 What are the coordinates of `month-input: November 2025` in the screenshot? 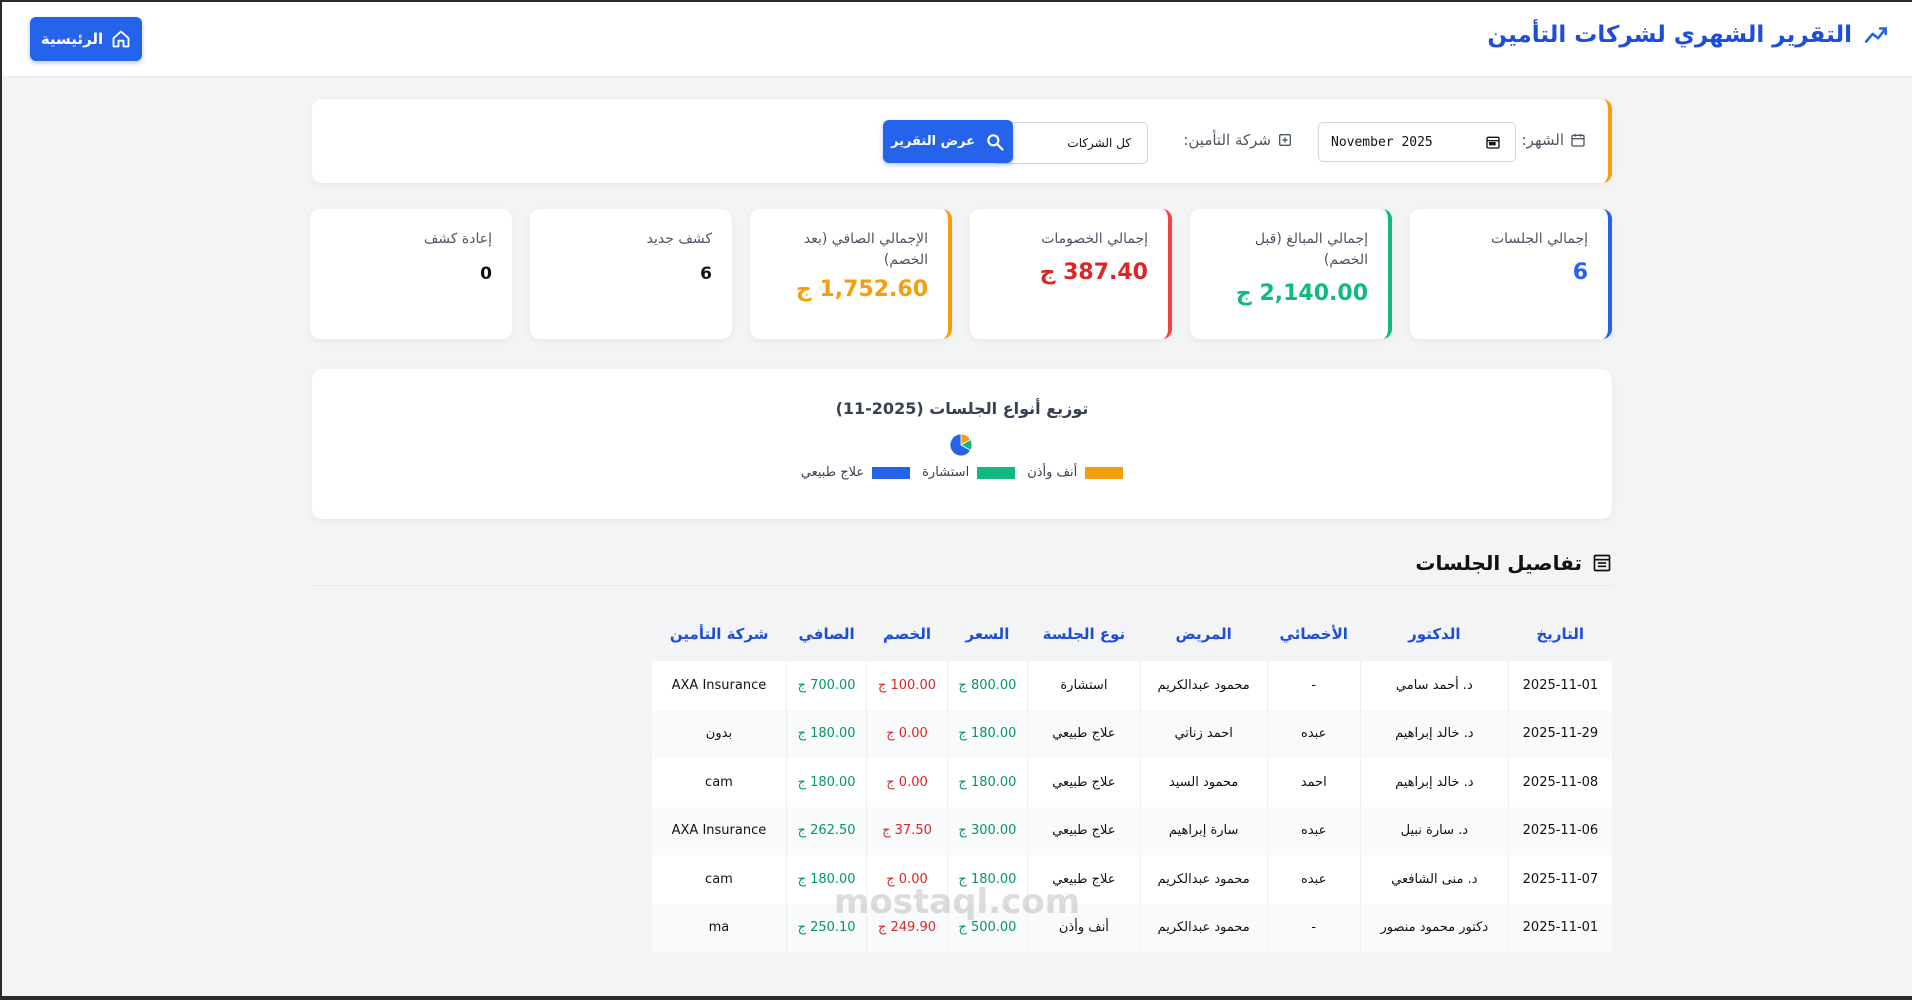 It's located at (1417, 142).